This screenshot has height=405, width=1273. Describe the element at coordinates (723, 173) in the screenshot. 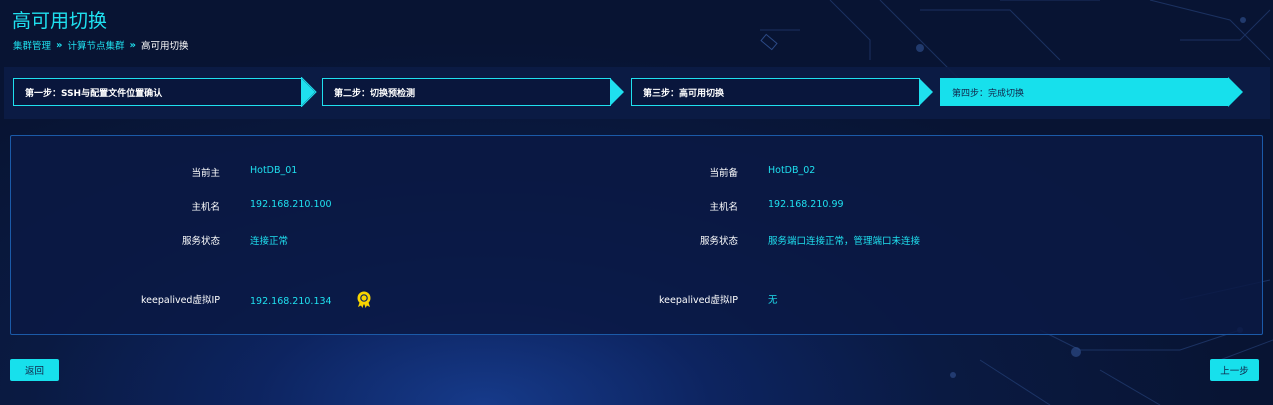

I see `current-backup-label: 当前备` at that location.